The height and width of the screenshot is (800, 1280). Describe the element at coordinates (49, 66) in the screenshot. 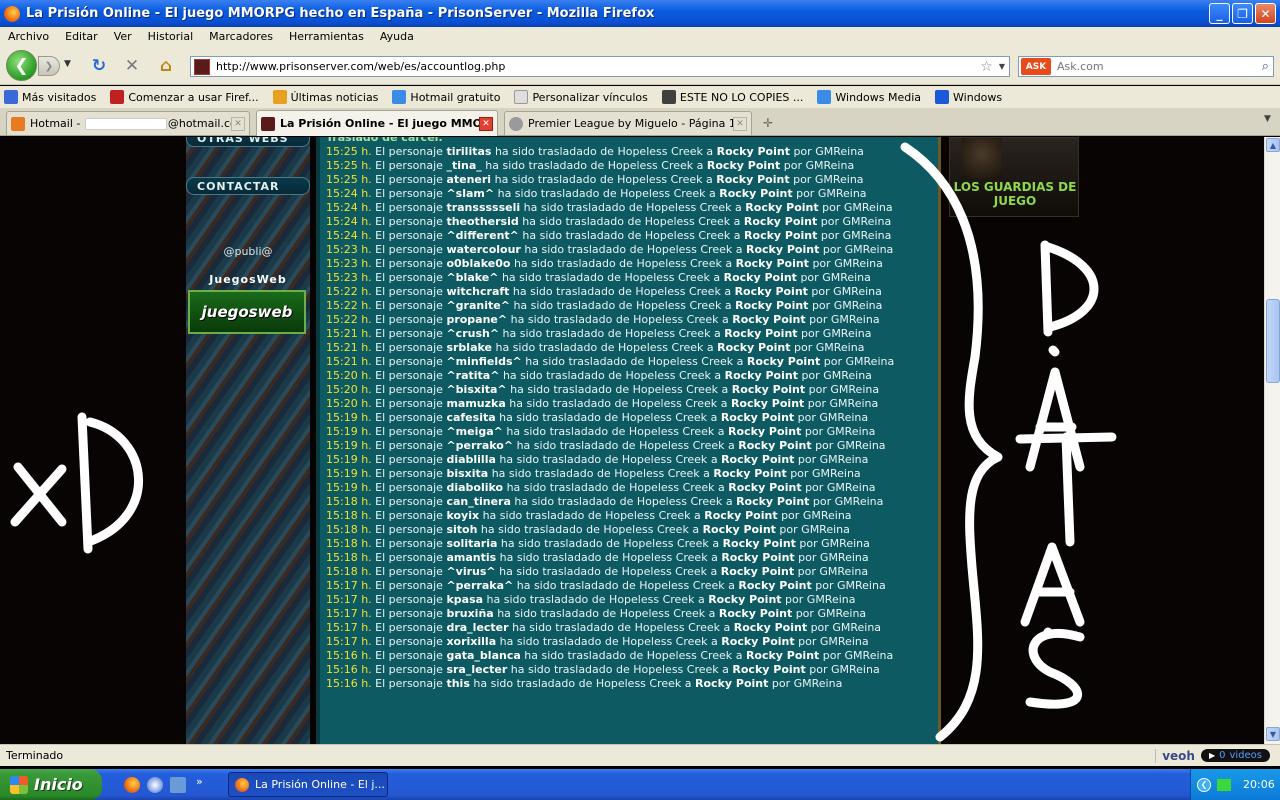

I see `forward-button: ❯` at that location.